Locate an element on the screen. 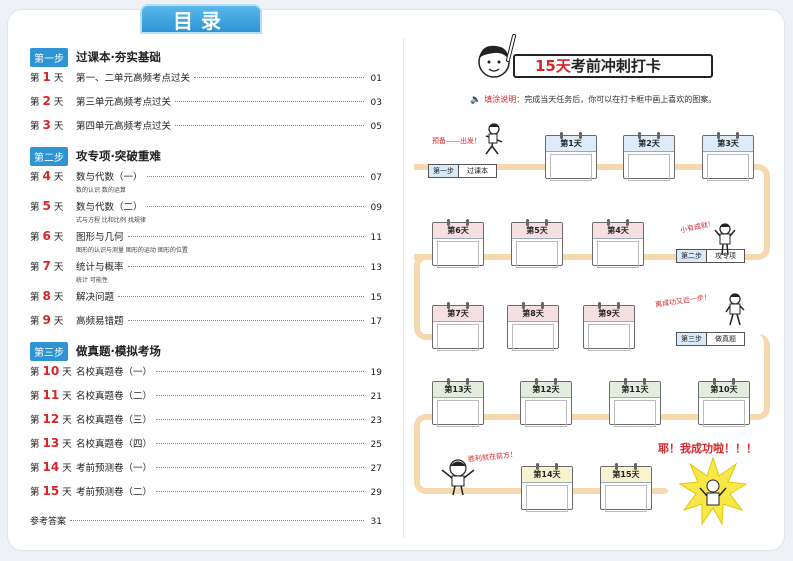  toc-row: 第 2 天第三单元高频考点过关 03 is located at coordinates (206, 101).